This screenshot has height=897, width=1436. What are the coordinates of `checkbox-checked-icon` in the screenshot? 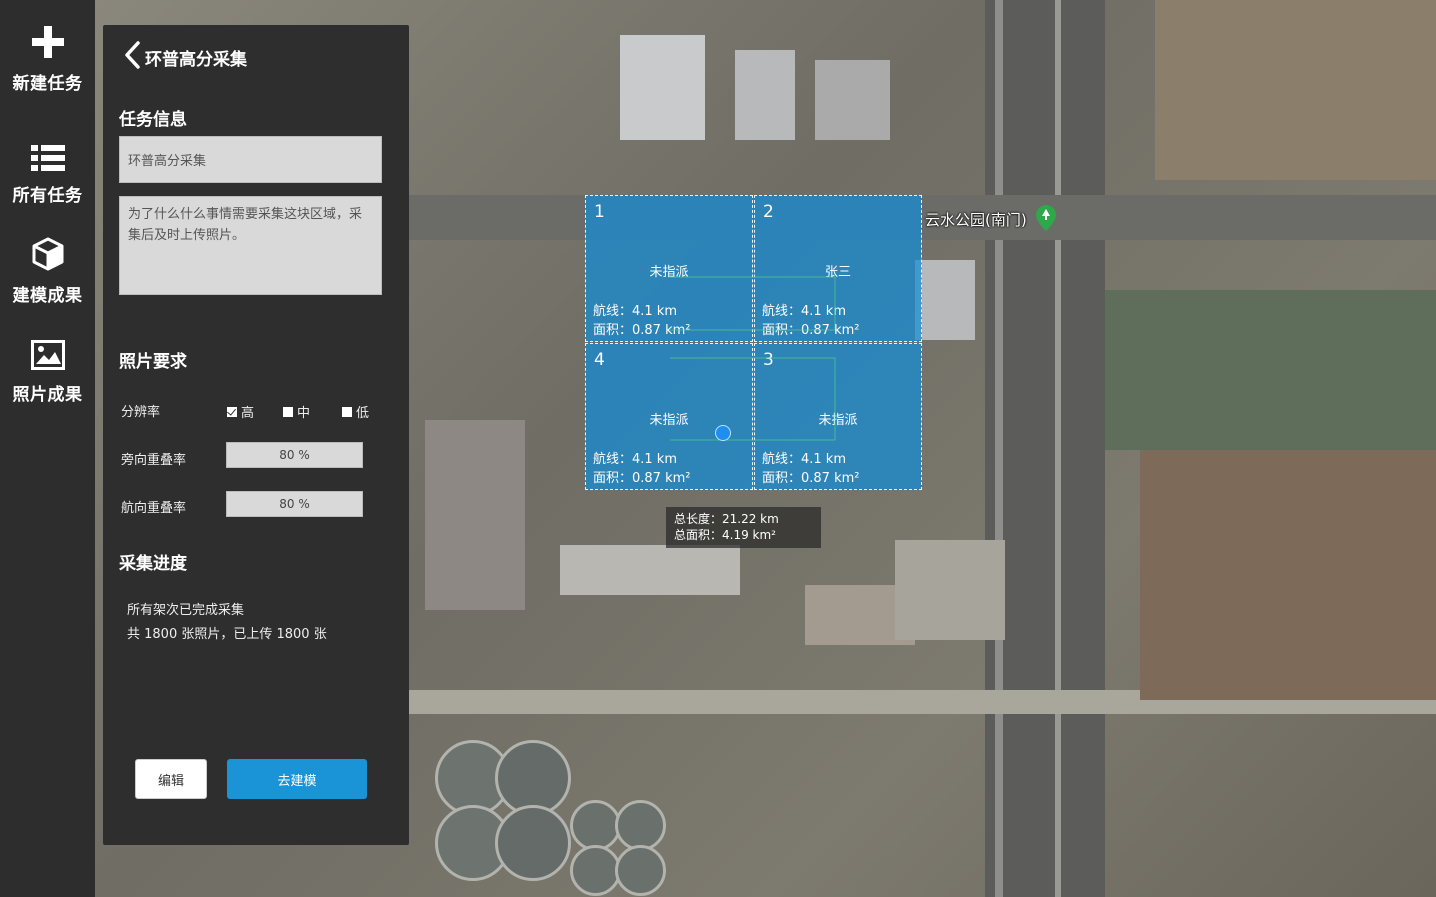 It's located at (232, 411).